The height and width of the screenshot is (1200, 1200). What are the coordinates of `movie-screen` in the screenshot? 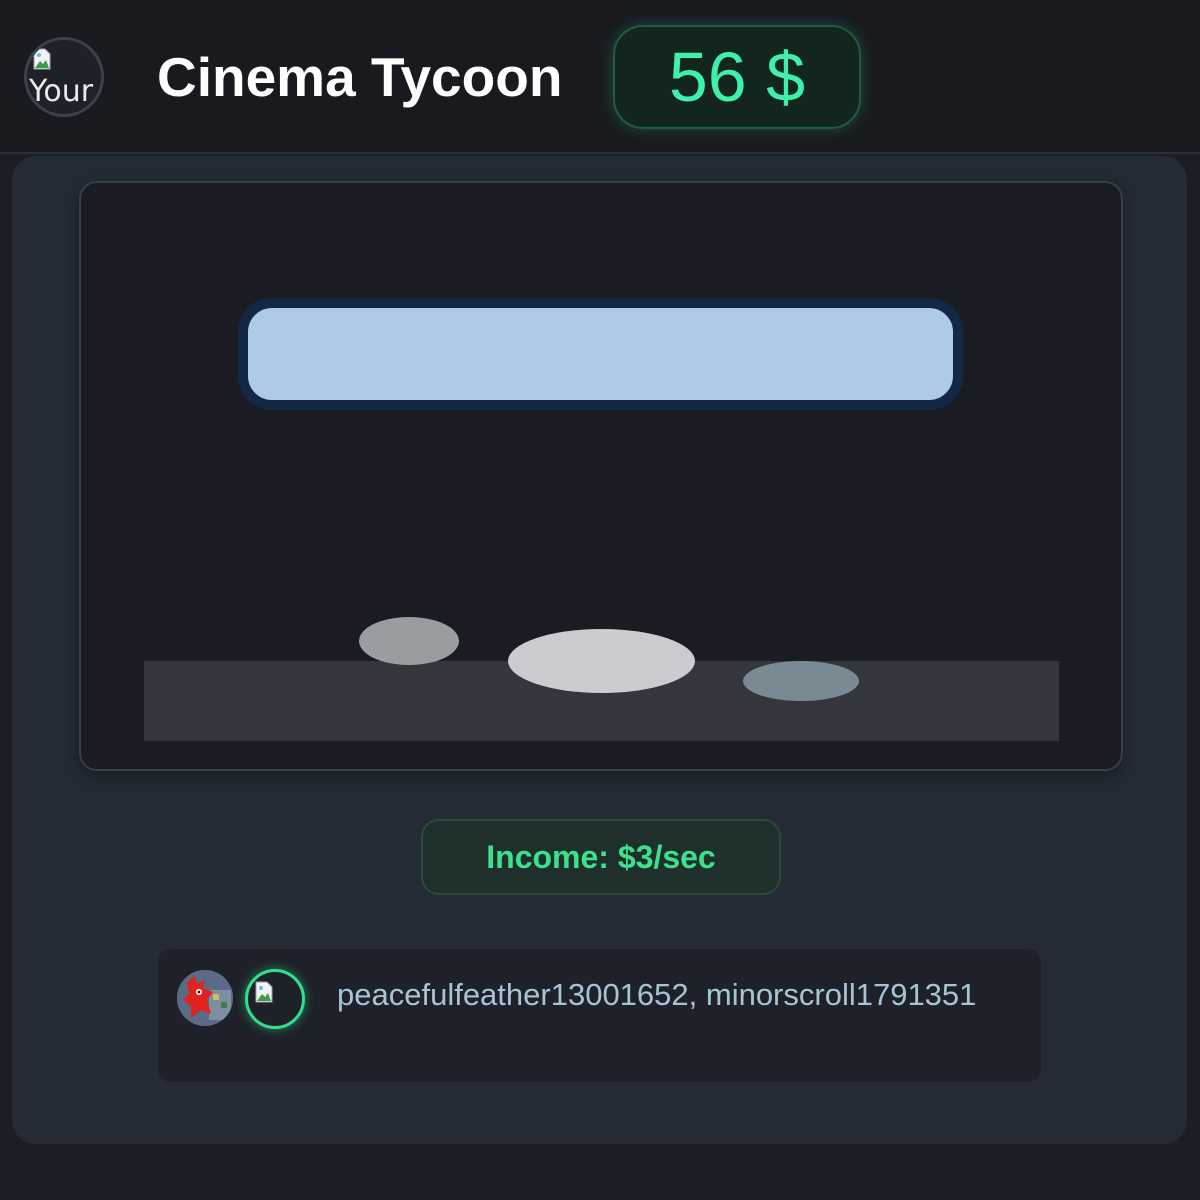 It's located at (600, 354).